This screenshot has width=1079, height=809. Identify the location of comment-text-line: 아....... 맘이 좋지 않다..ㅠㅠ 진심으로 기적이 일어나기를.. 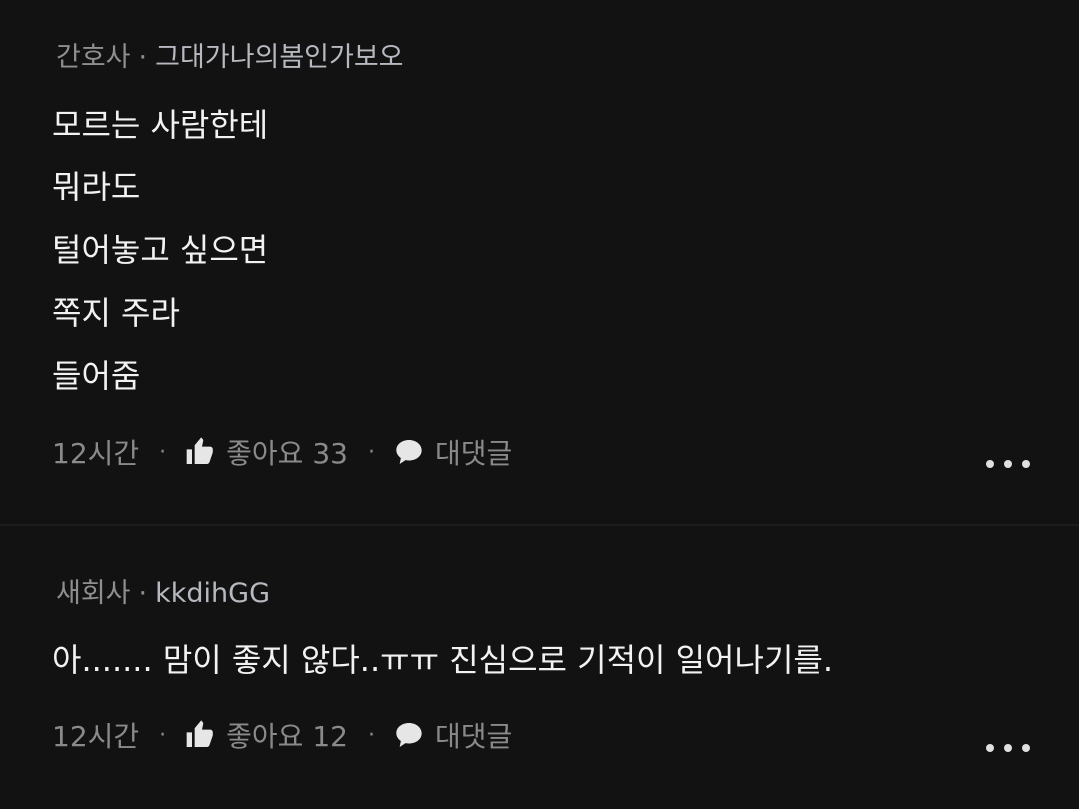
(442, 660).